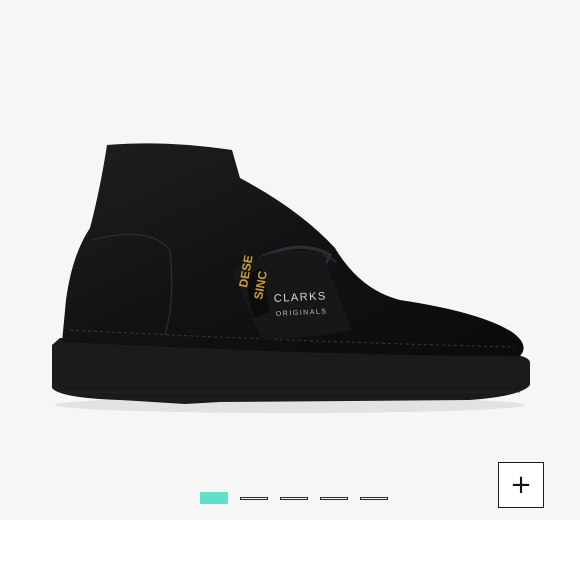  I want to click on plus-icon: +, so click(521, 485).